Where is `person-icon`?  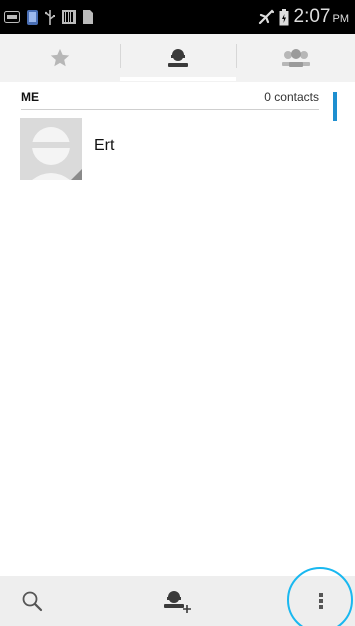
person-icon is located at coordinates (178, 58).